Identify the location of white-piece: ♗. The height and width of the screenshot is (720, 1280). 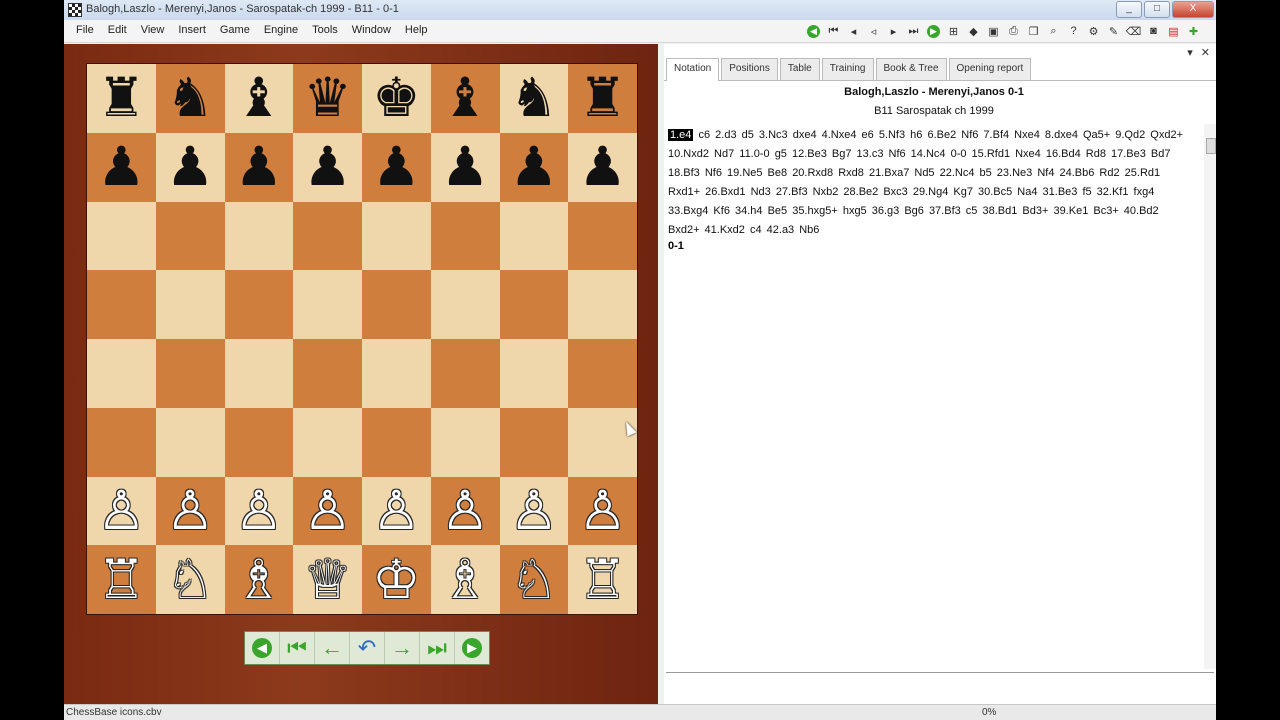
(259, 579).